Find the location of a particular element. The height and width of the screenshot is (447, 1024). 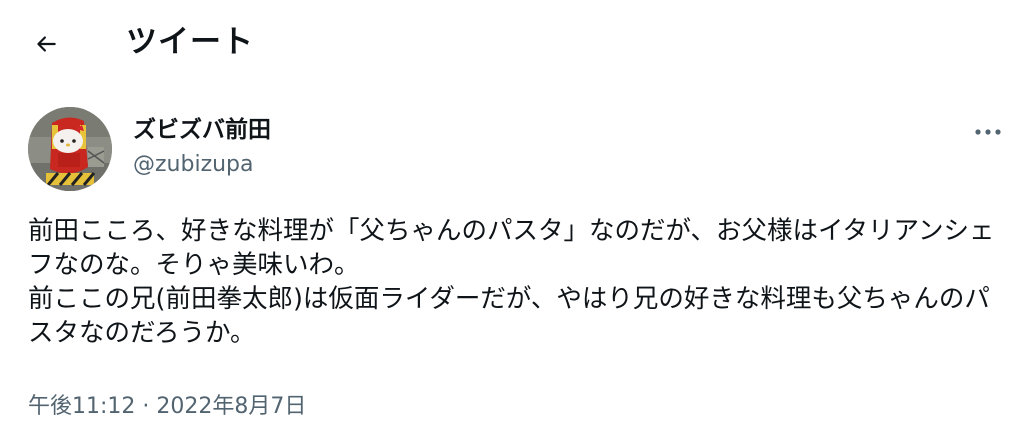

more-horizontal-icon is located at coordinates (988, 132).